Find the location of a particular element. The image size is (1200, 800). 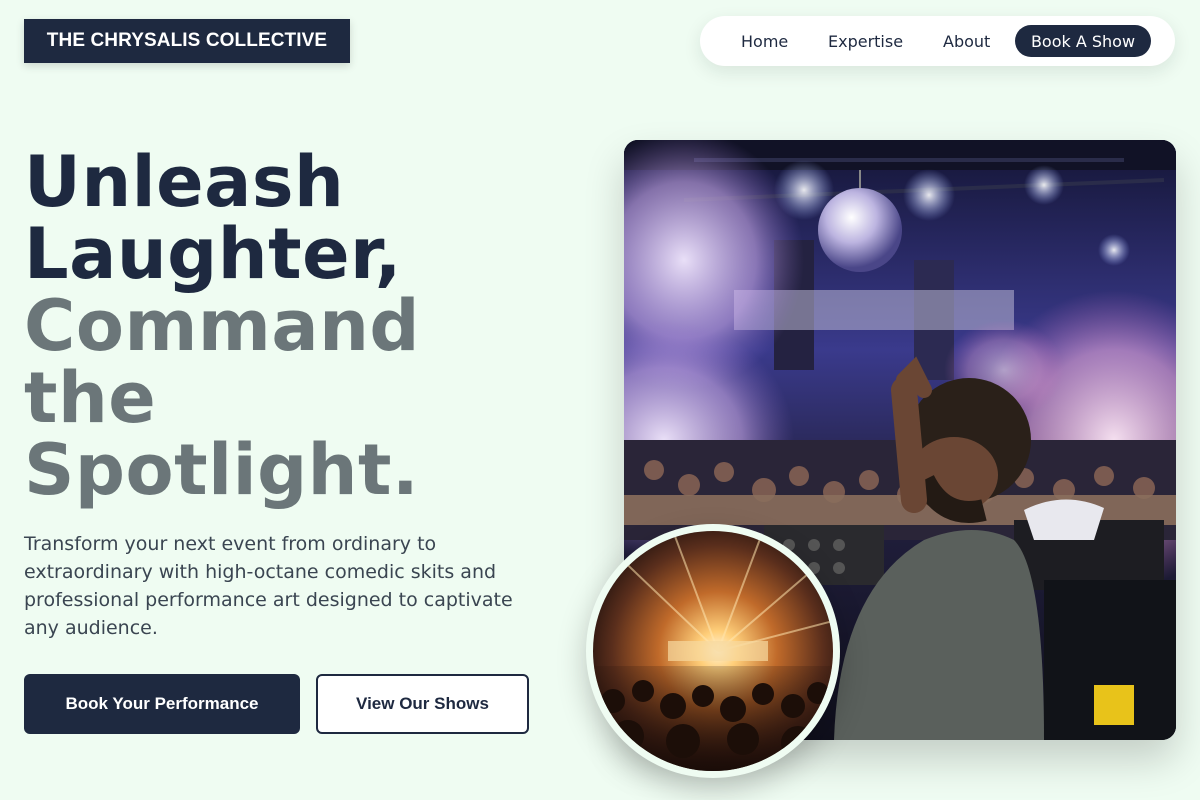

concert-stage-photo is located at coordinates (713, 651).